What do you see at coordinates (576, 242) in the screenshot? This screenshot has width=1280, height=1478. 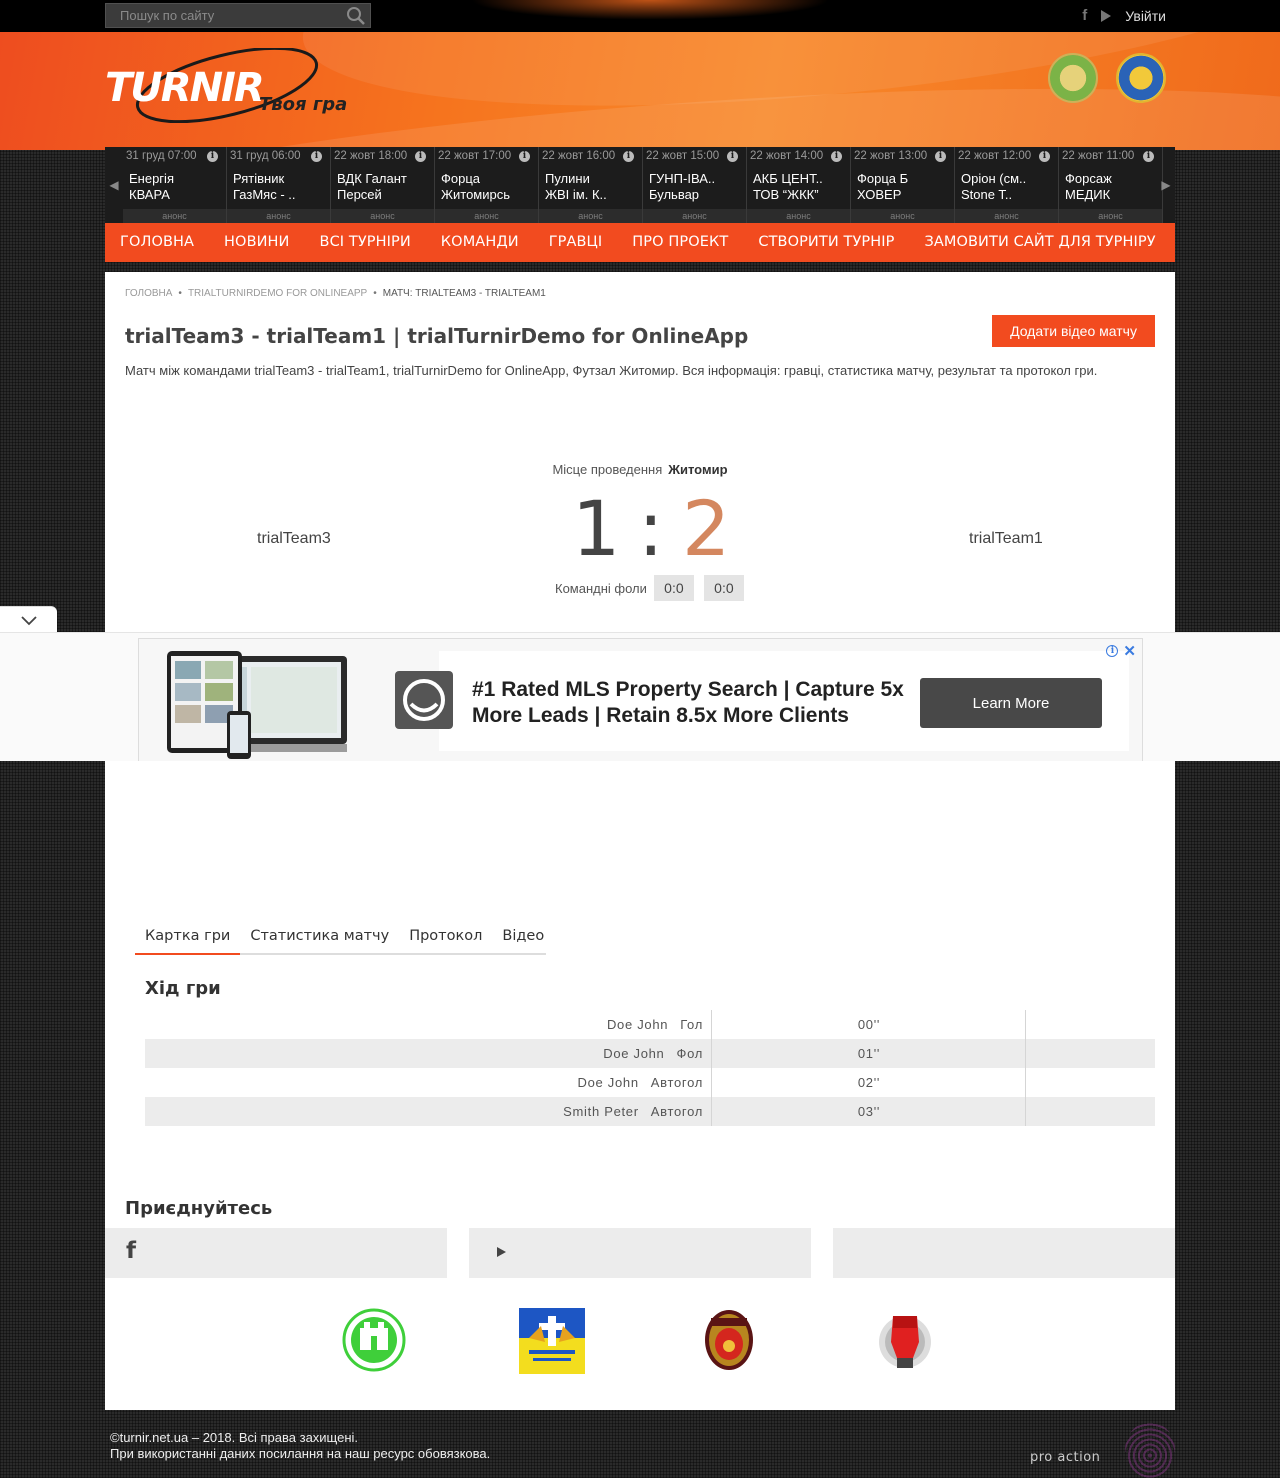 I see `nav-item: ГРАВЦІ` at bounding box center [576, 242].